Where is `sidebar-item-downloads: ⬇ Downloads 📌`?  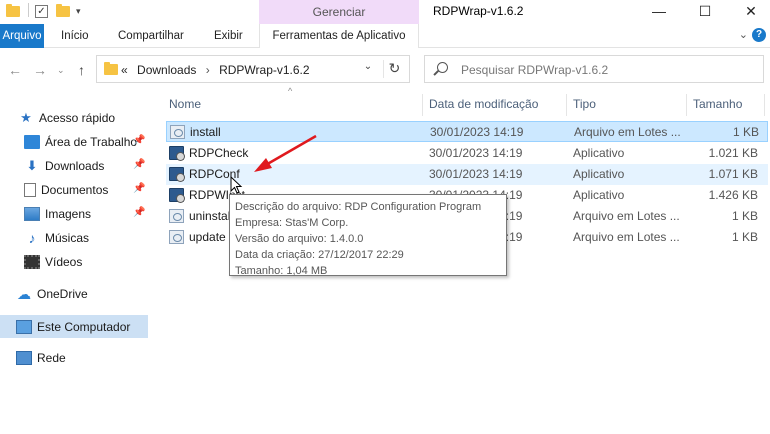 sidebar-item-downloads: ⬇ Downloads 📌 is located at coordinates (86, 165).